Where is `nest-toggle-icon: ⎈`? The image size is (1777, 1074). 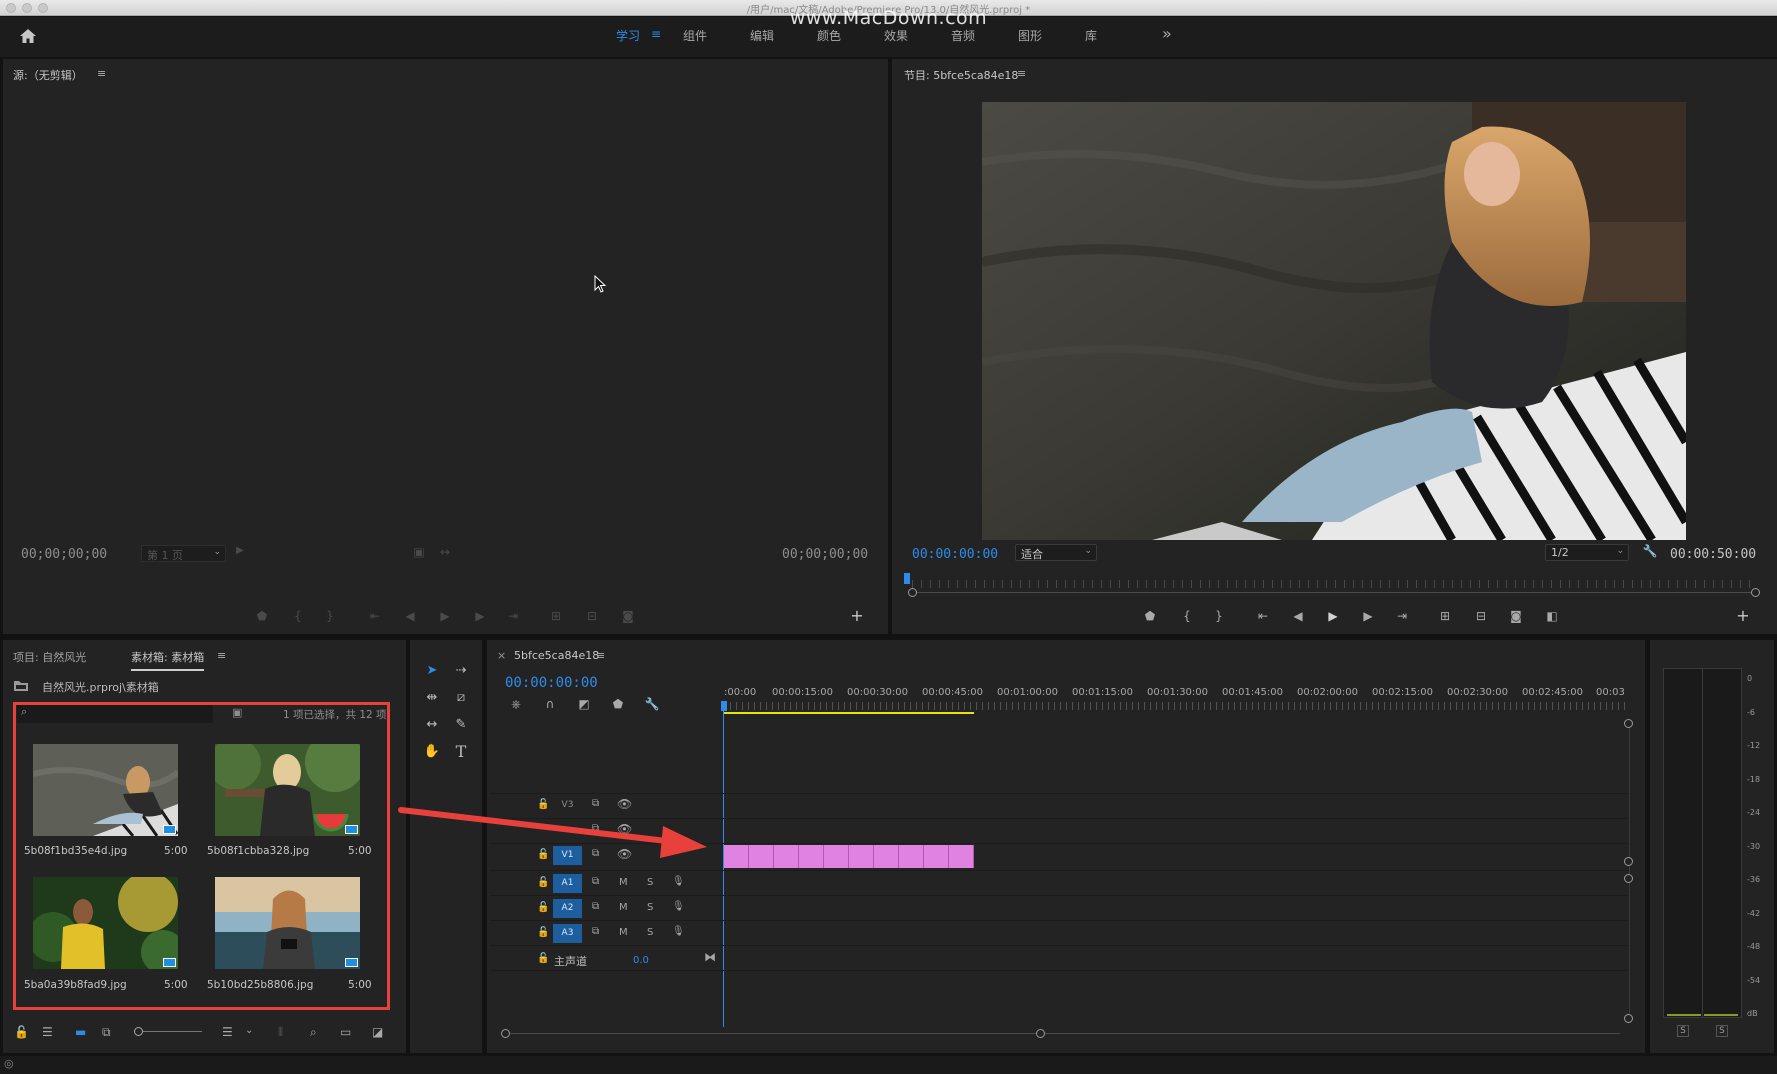
nest-toggle-icon: ⎈ is located at coordinates (516, 704).